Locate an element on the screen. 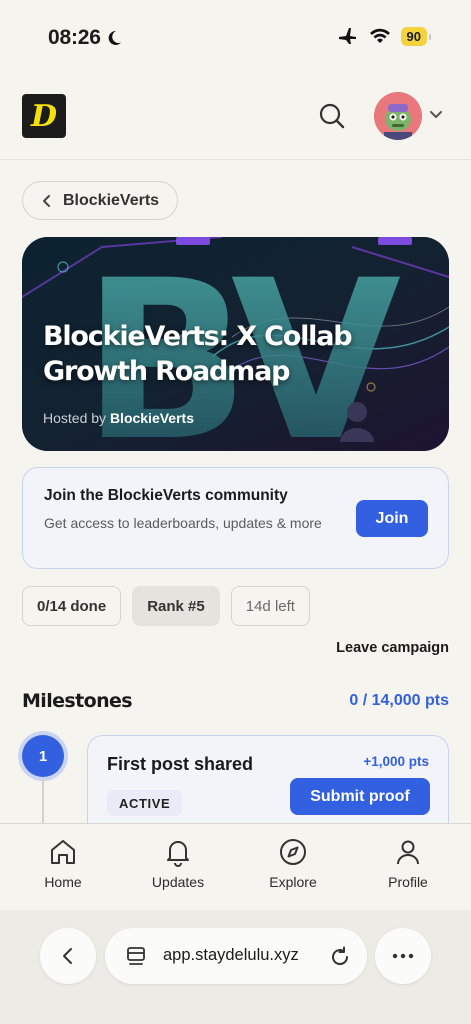 The width and height of the screenshot is (471, 1024). nav-profile: Profile is located at coordinates (408, 863).